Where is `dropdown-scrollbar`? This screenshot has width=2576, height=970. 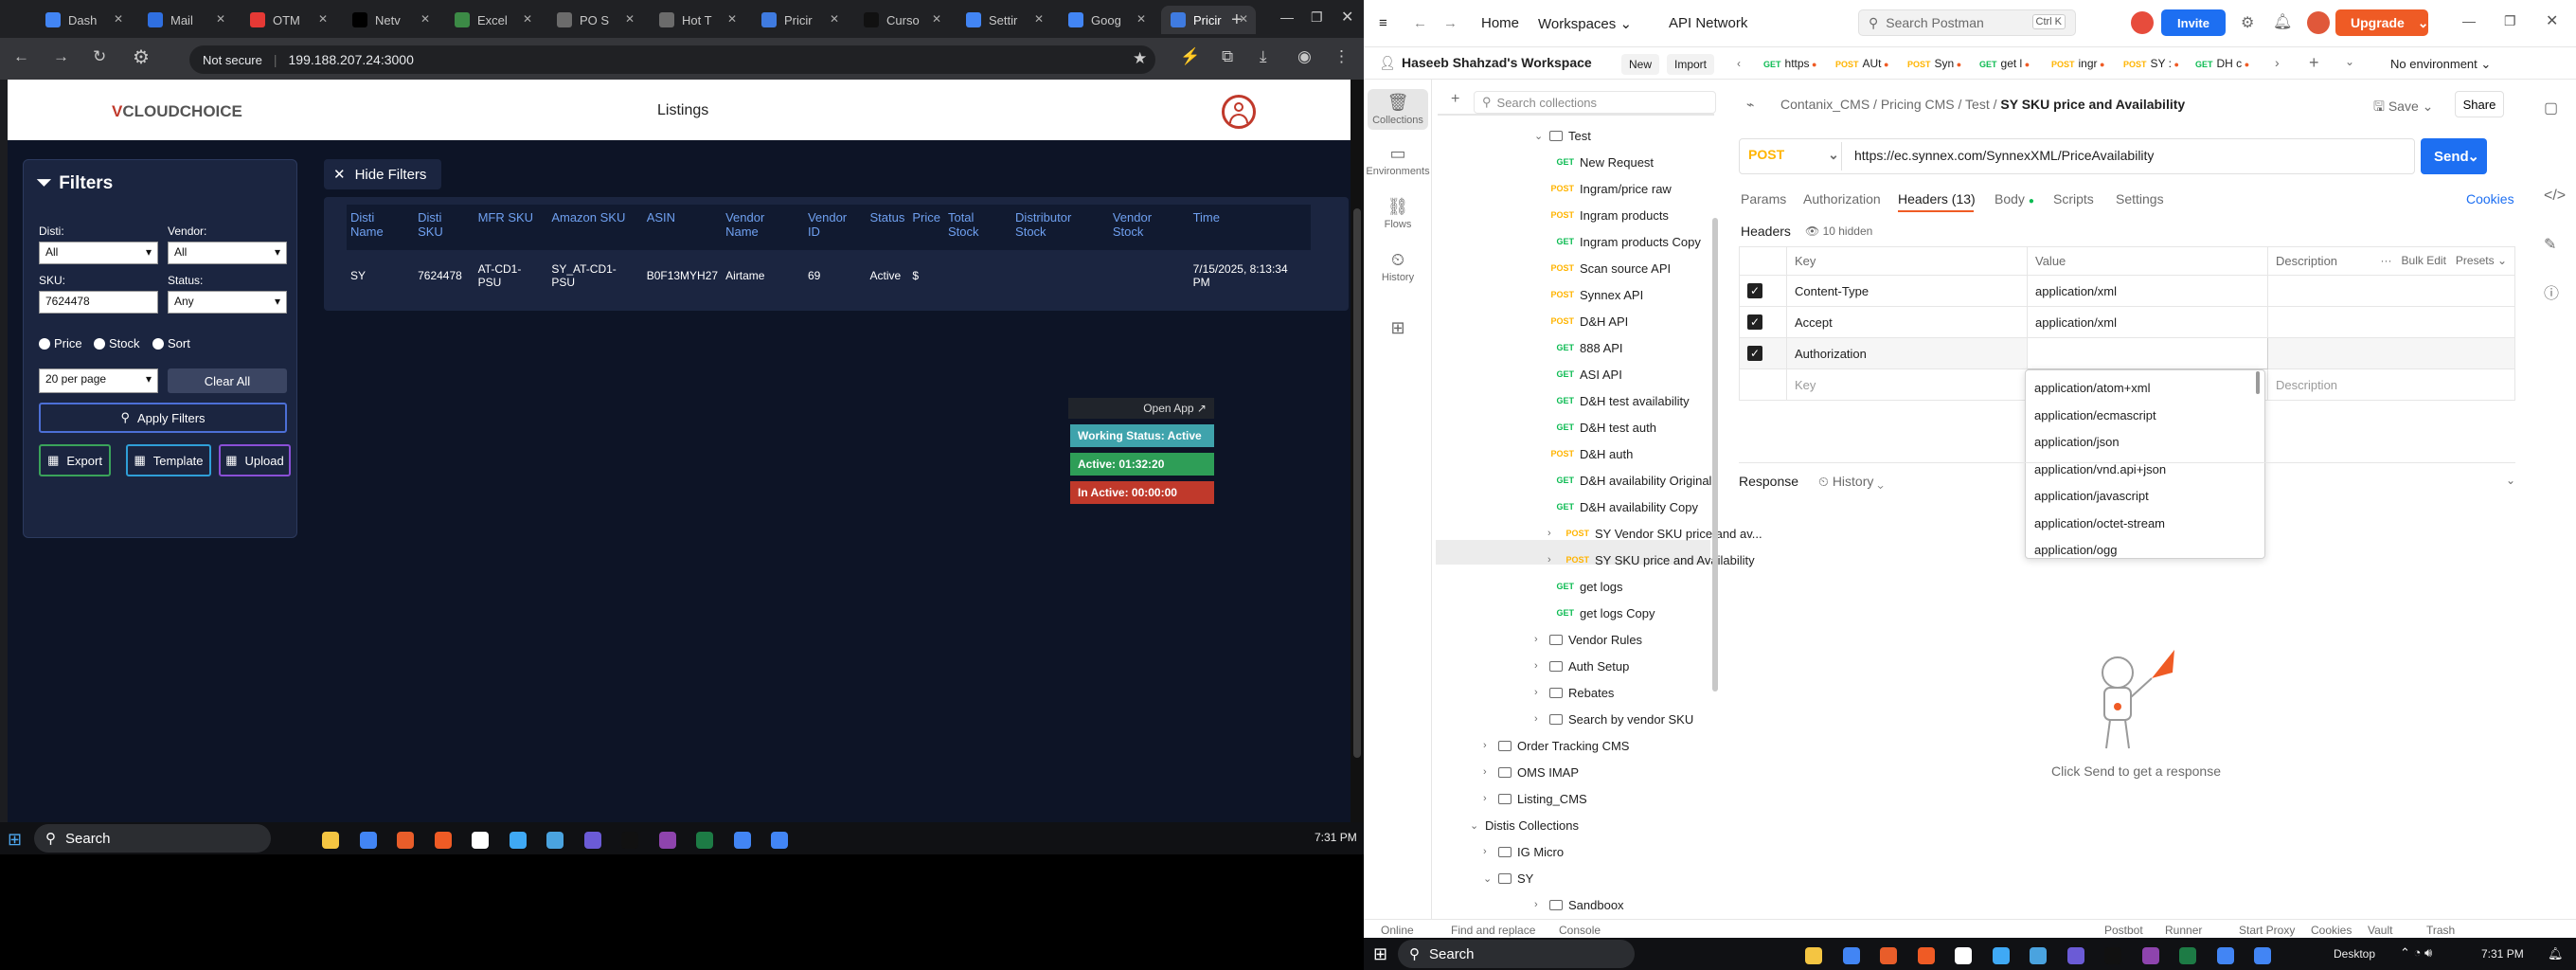 dropdown-scrollbar is located at coordinates (2258, 382).